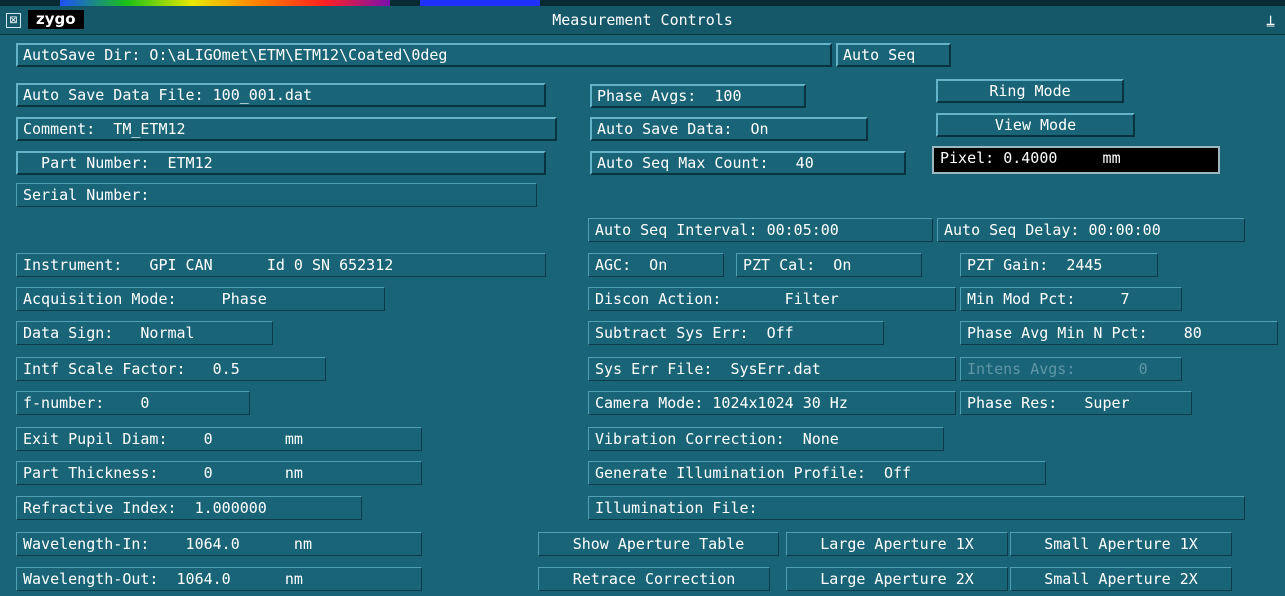  Describe the element at coordinates (144, 333) in the screenshot. I see `data-sign-field: Data Sign: Normal` at that location.